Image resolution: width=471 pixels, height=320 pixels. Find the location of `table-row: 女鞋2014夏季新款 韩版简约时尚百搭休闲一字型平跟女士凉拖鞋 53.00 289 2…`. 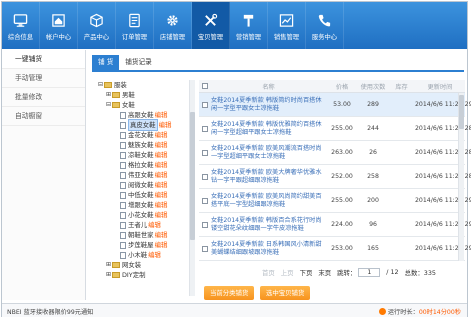

table-row: 女鞋2014夏季新款 韩版简约时尚百搭休闲一字型平跟女士凉拖鞋 53.00 289 2… is located at coordinates (335, 105).